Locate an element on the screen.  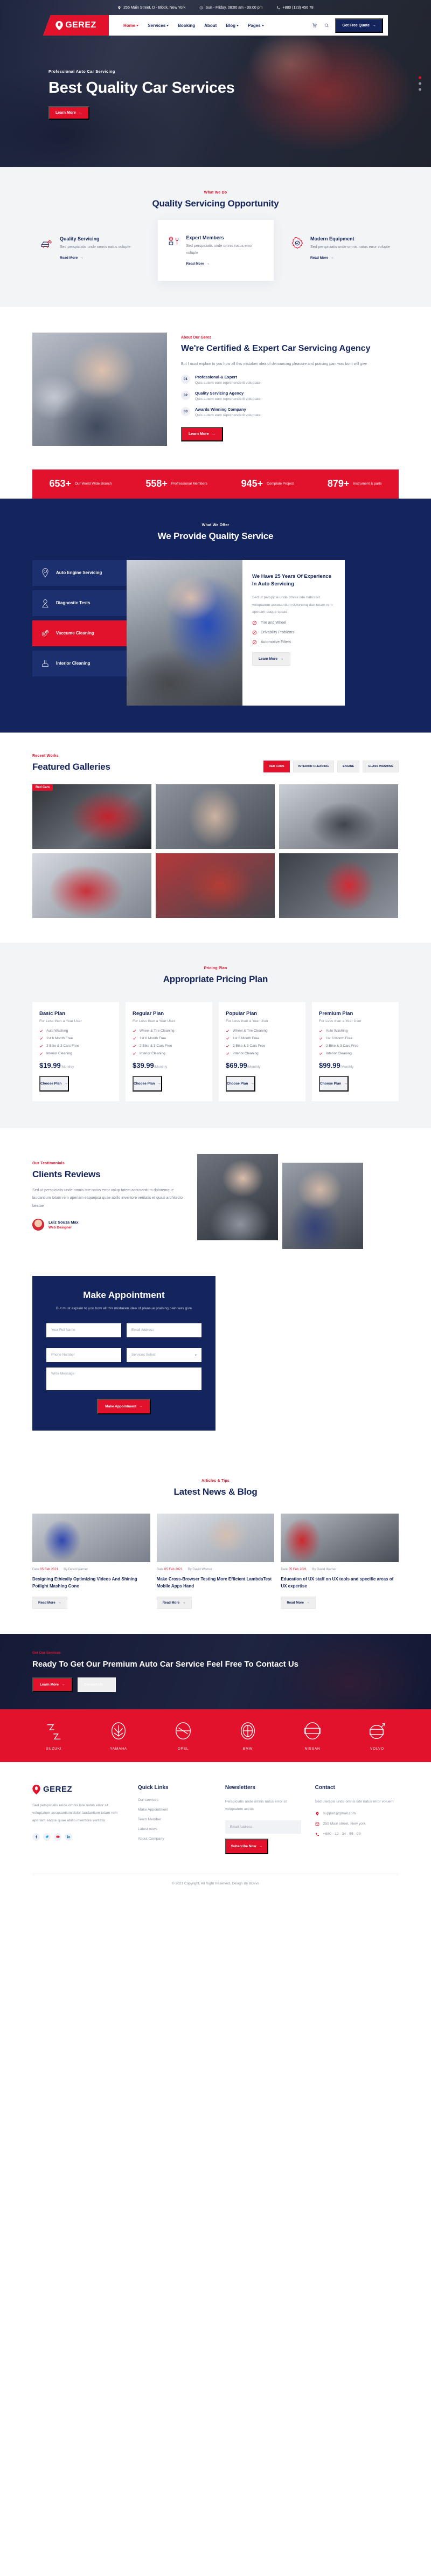
newsletter-email-input: Email Address is located at coordinates (263, 1827).